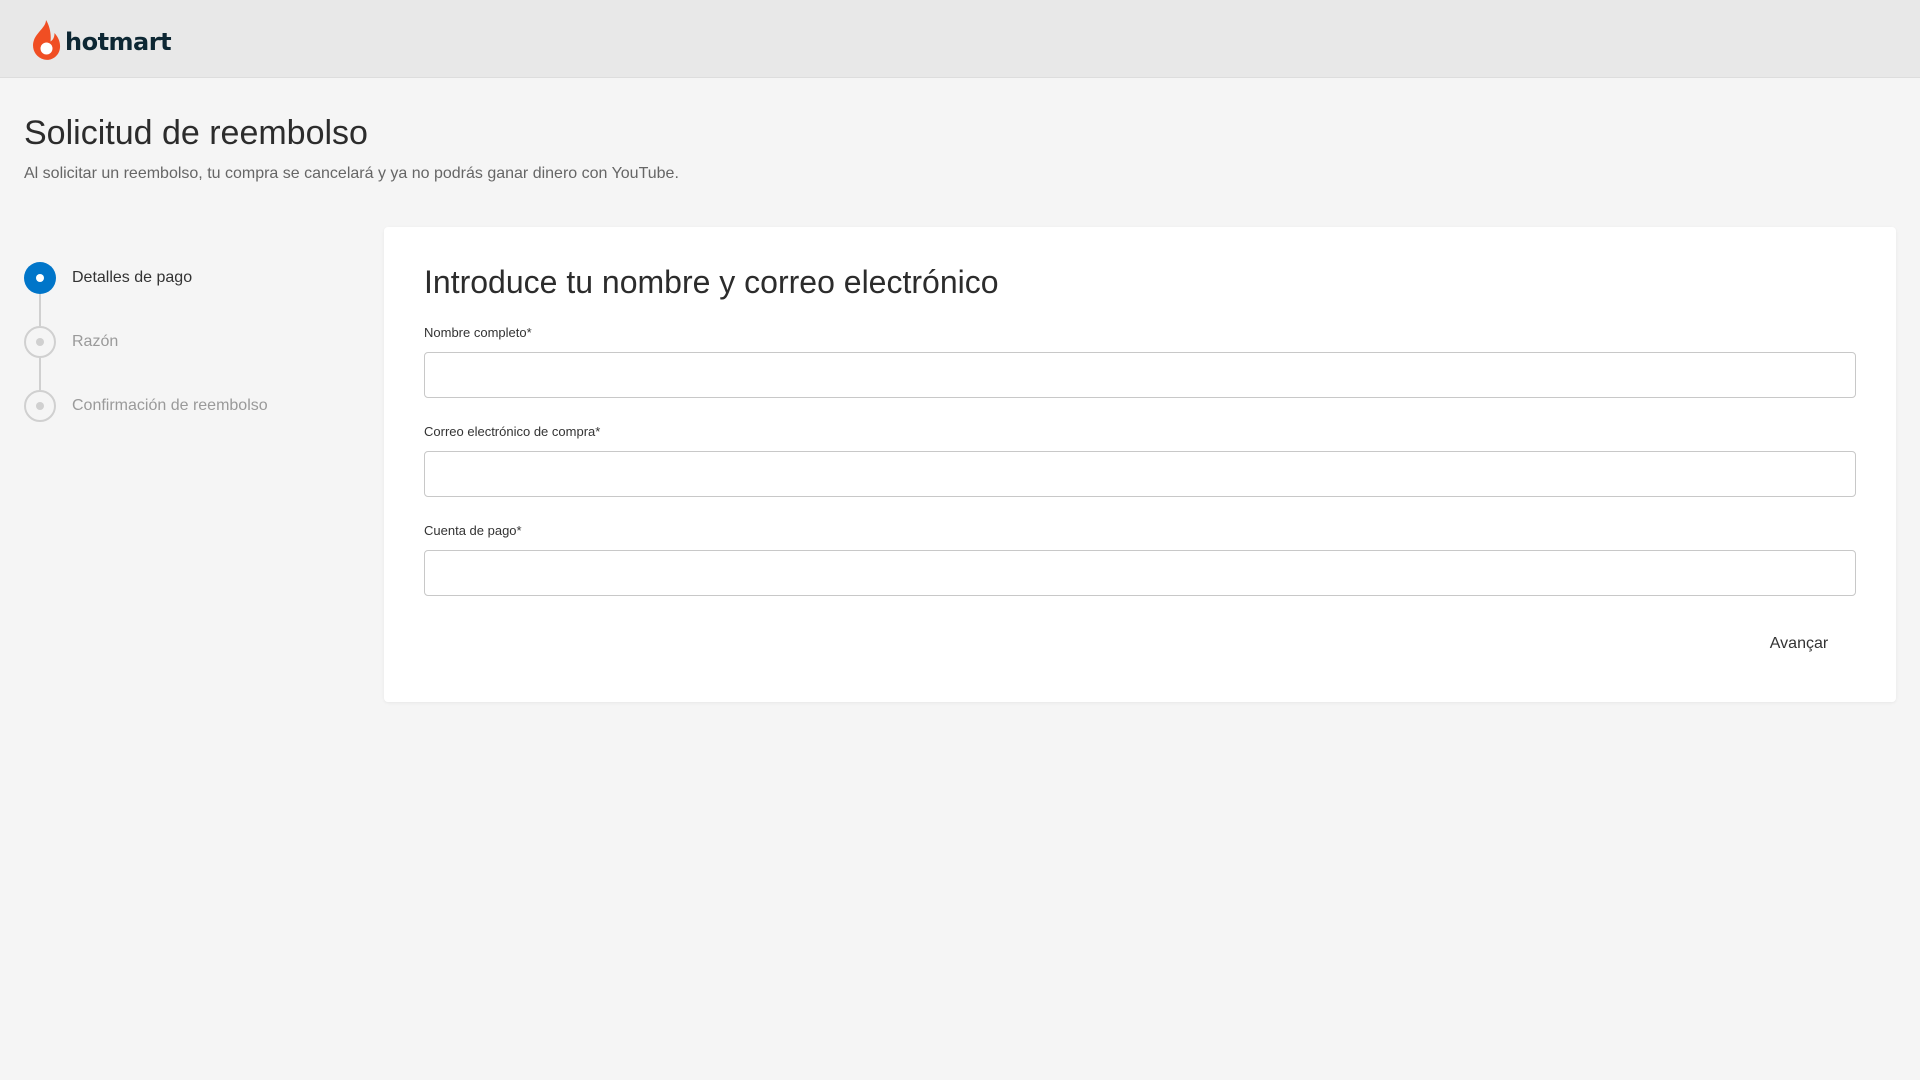 The image size is (1920, 1080). What do you see at coordinates (47, 40) in the screenshot?
I see `flame-logo-icon` at bounding box center [47, 40].